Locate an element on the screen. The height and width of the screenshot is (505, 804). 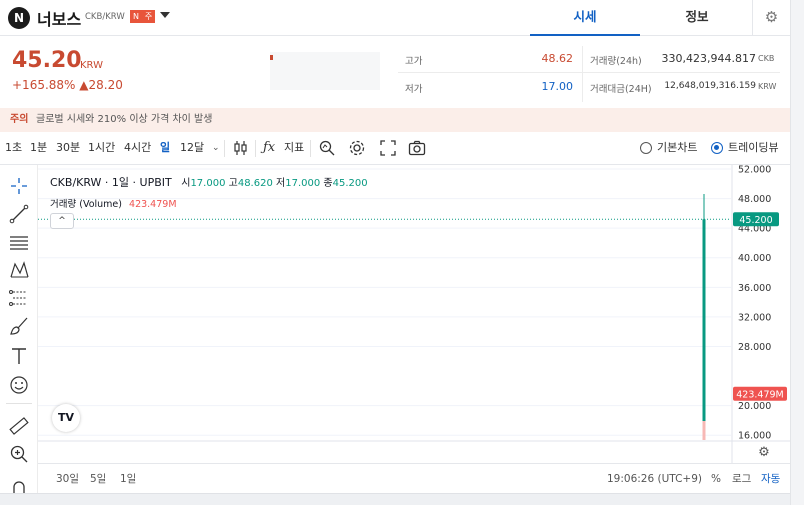
legend-ohlc: 시17.000 고48.620 저17.000 종45.200 is located at coordinates (274, 183).